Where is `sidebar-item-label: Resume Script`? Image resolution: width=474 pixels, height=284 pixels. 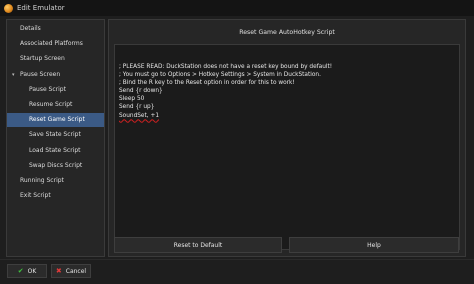
sidebar-item-label: Resume Script is located at coordinates (51, 104).